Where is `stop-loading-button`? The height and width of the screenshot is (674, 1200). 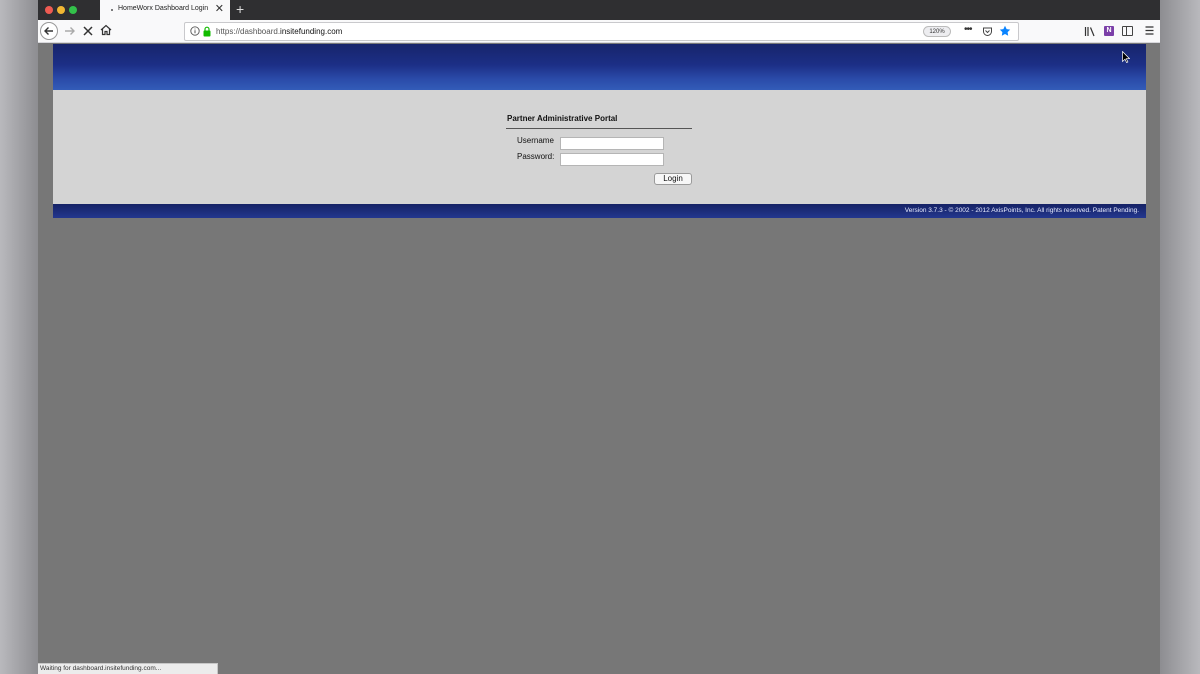 stop-loading-button is located at coordinates (88, 31).